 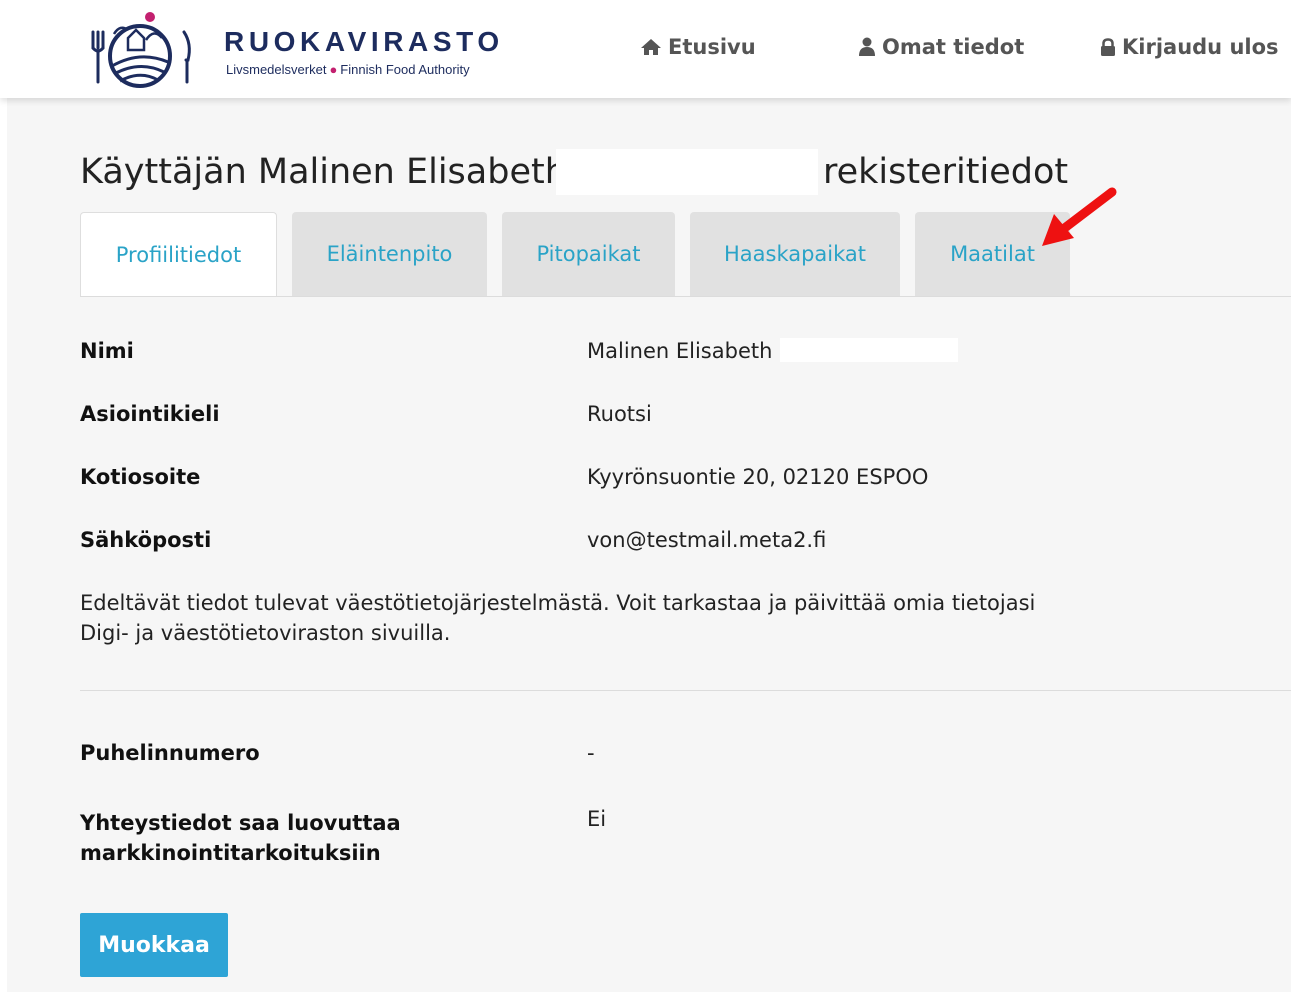 What do you see at coordinates (712, 47) in the screenshot?
I see `nav-home-label: Etusivu` at bounding box center [712, 47].